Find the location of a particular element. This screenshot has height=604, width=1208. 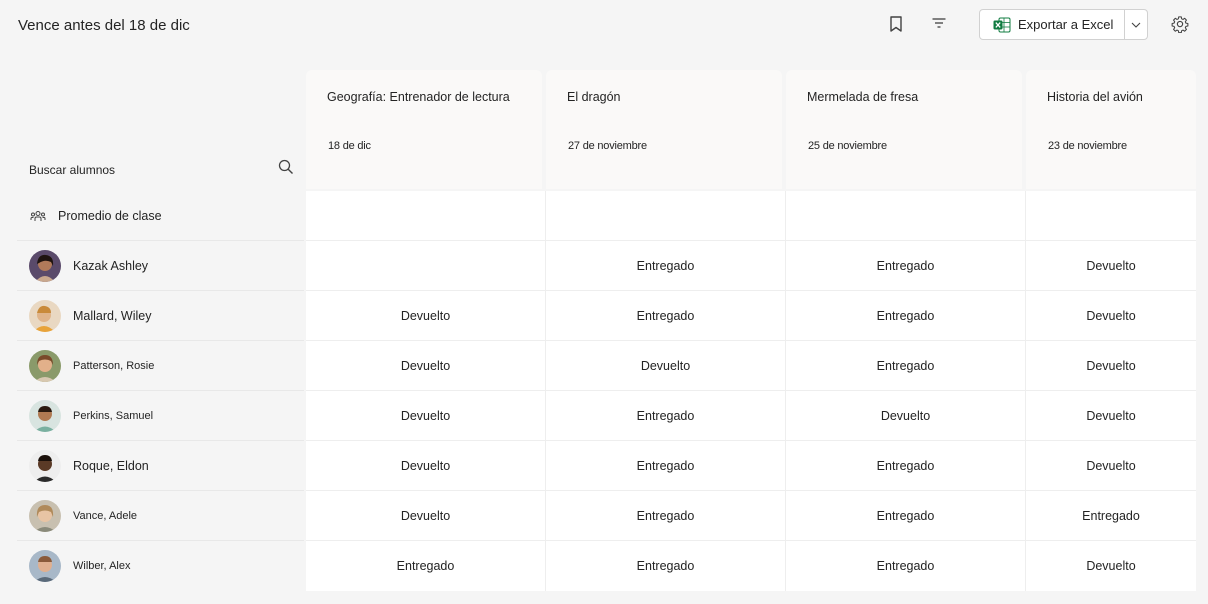

student-row: Patterson, Rosie is located at coordinates (160, 366).